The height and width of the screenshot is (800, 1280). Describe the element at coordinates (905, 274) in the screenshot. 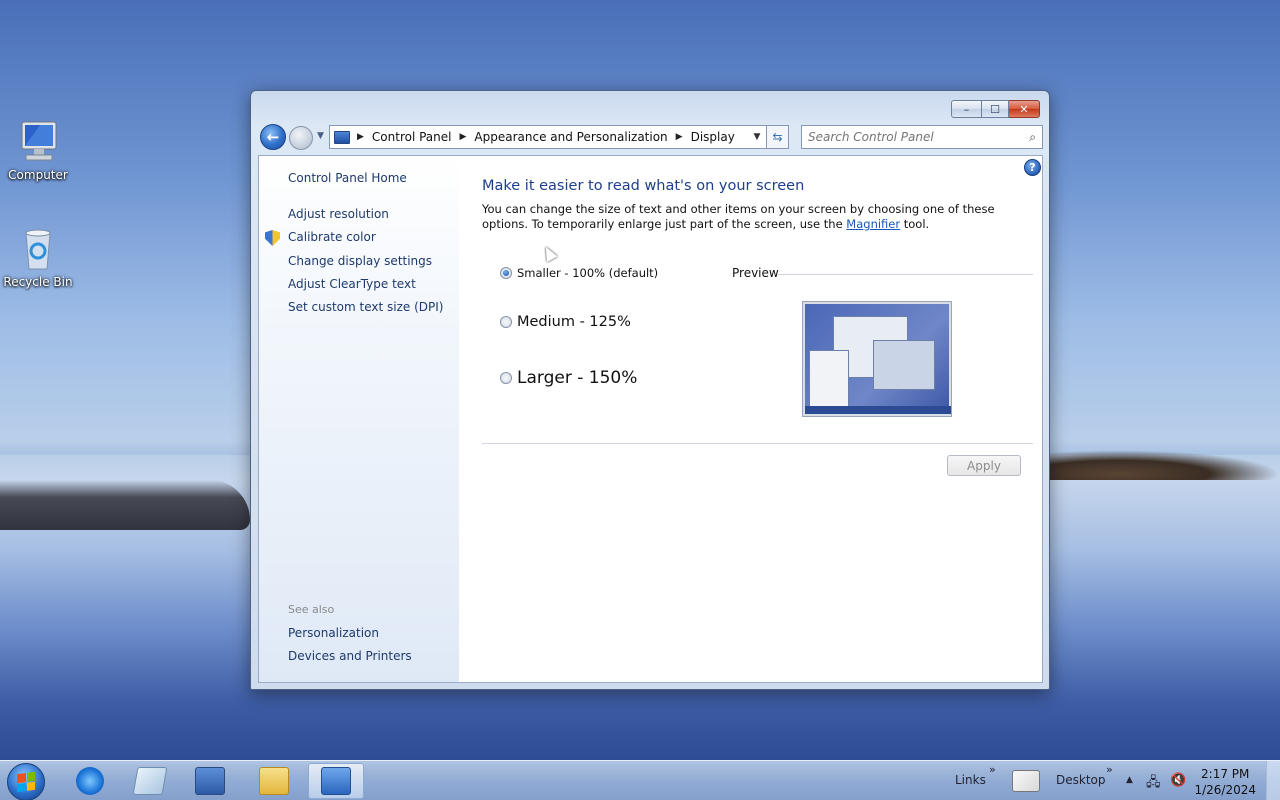

I see `preview-divider` at that location.